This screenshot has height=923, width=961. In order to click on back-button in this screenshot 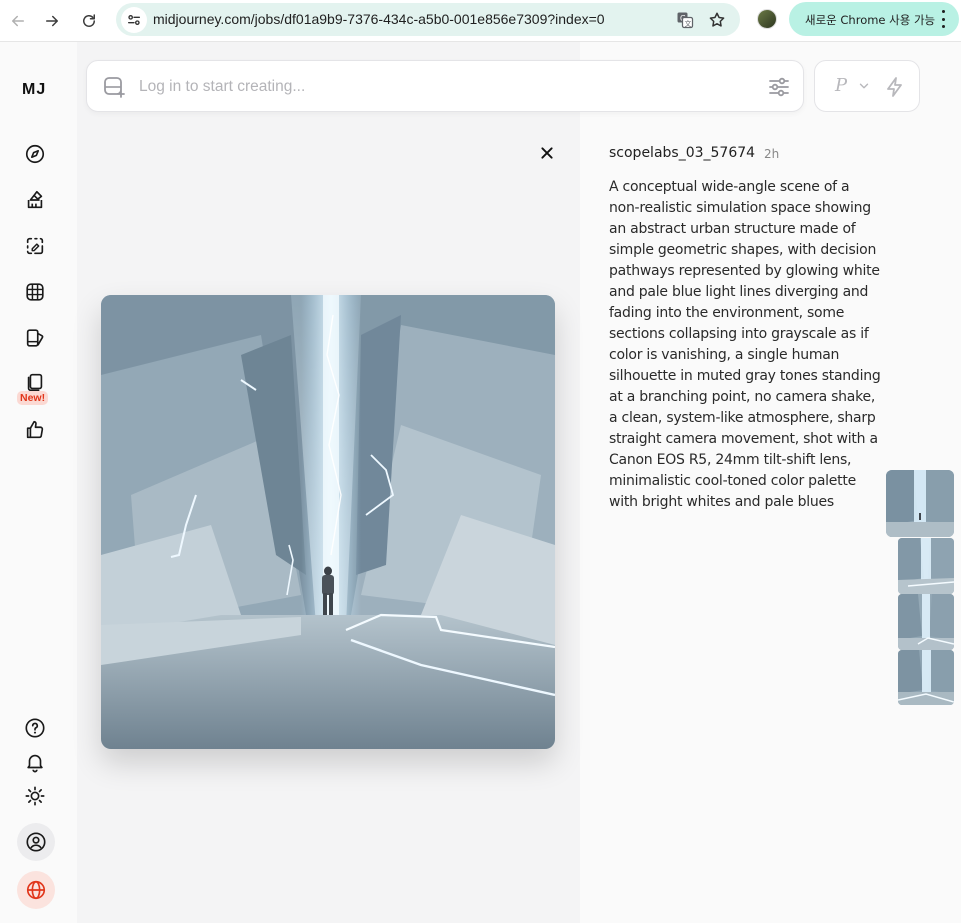, I will do `click(18, 21)`.